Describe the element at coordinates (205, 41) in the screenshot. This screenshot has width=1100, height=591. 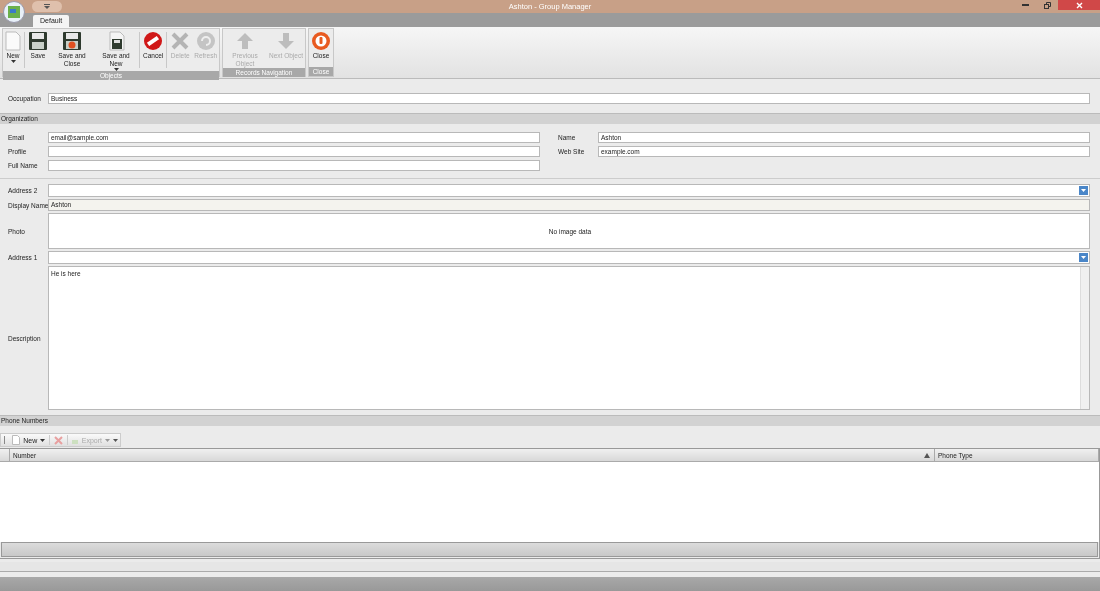
I see `refresh-icon` at that location.